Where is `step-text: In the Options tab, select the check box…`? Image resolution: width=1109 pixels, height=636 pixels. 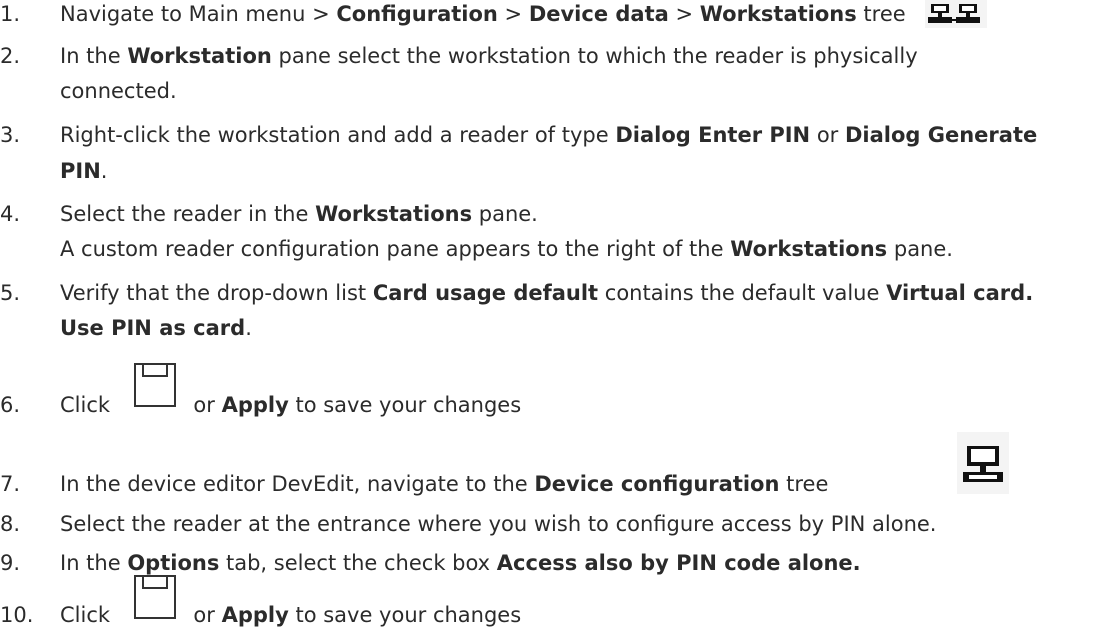
step-text: In the Options tab, select the check box… is located at coordinates (460, 563).